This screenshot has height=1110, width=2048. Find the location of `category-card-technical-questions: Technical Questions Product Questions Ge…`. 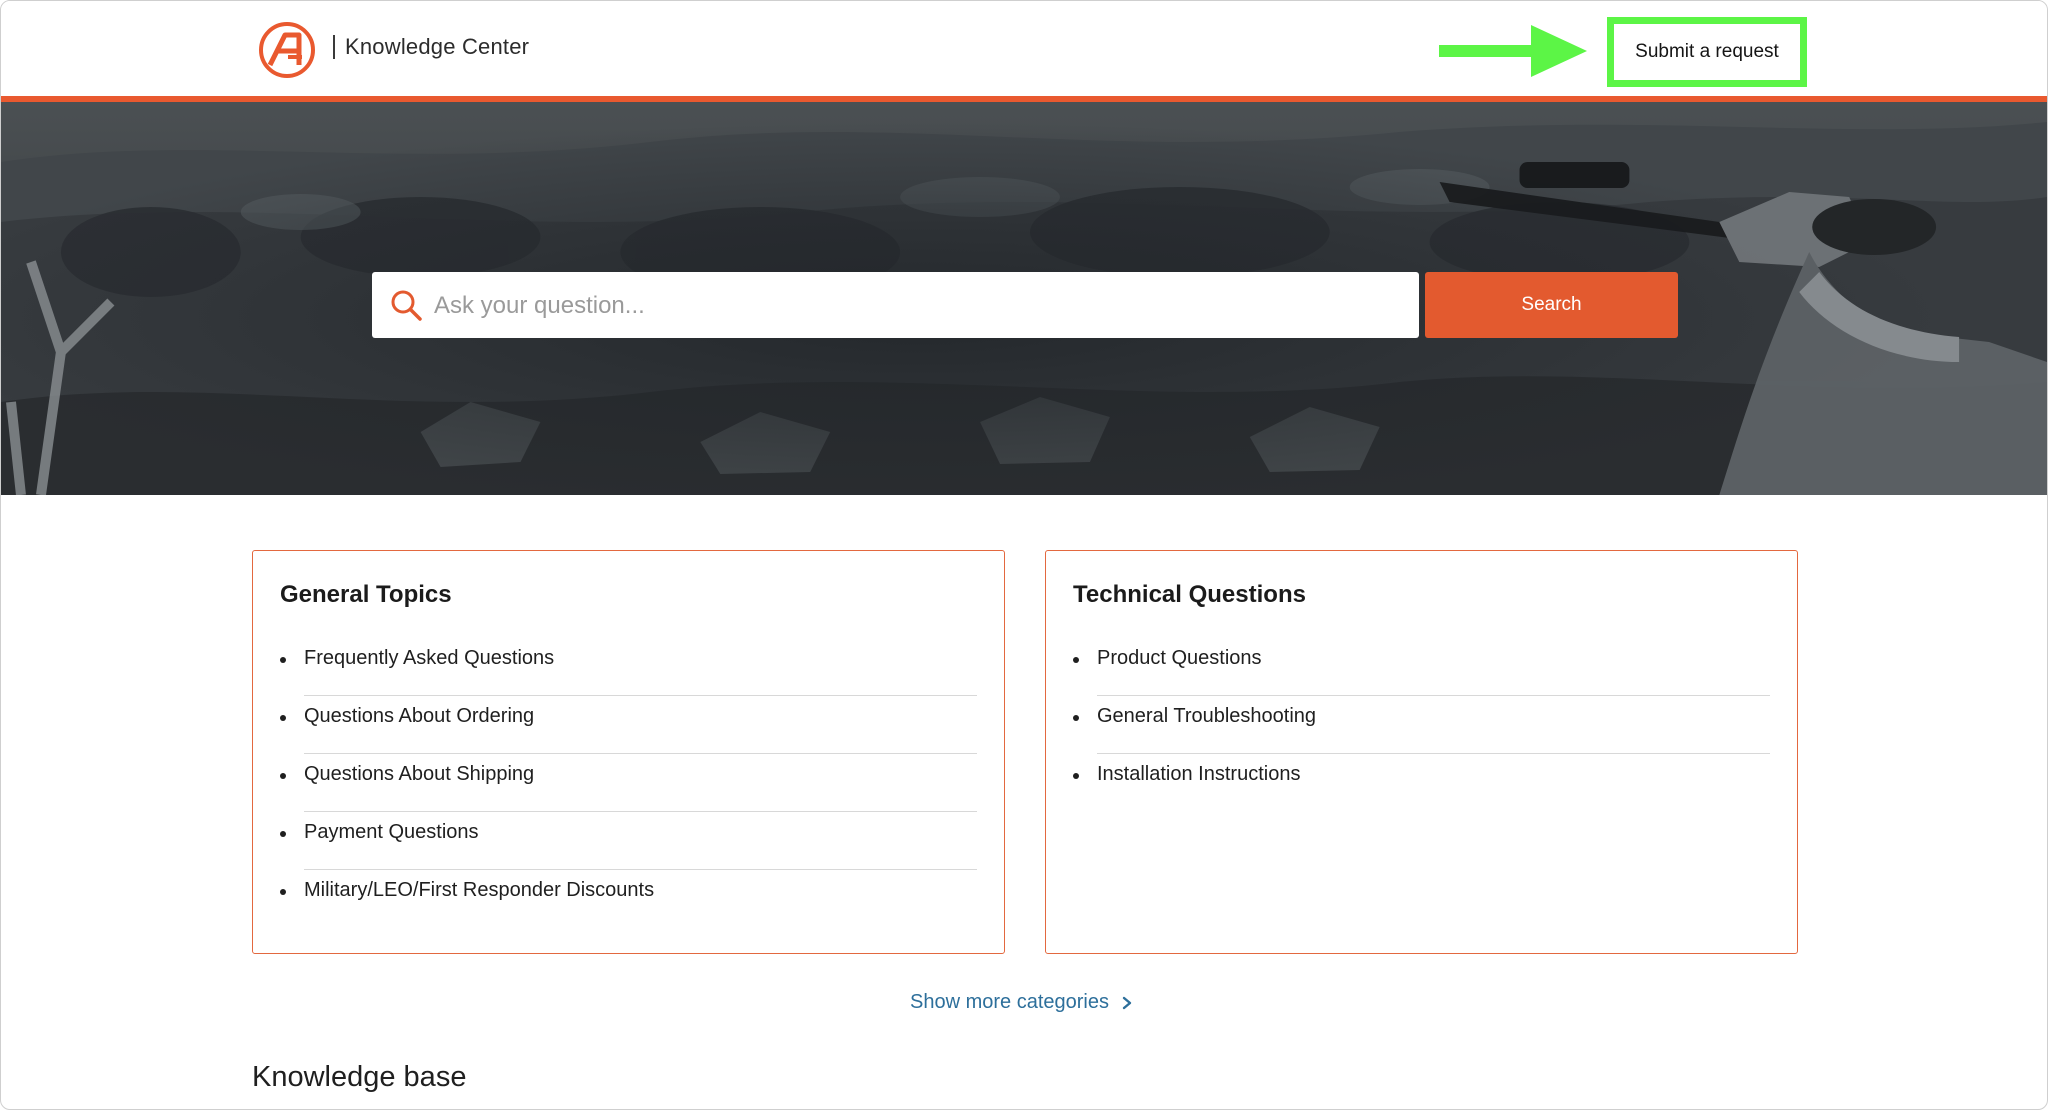

category-card-technical-questions: Technical Questions Product Questions Ge… is located at coordinates (1421, 752).